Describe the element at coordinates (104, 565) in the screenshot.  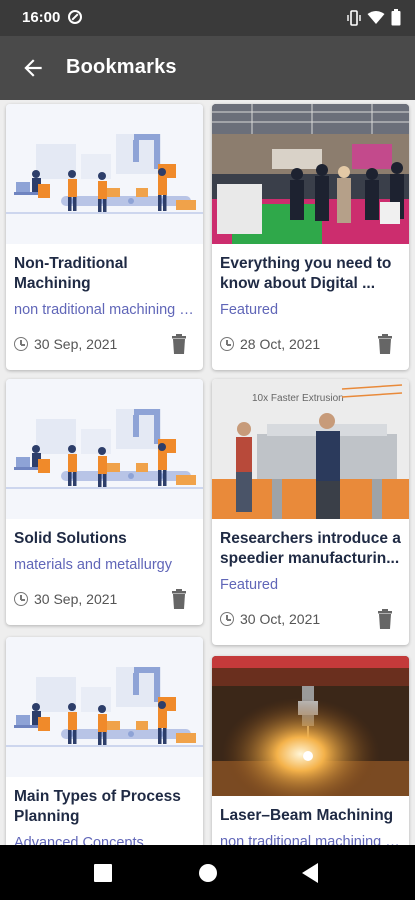
I see `card-category: materials and metallurgy` at that location.